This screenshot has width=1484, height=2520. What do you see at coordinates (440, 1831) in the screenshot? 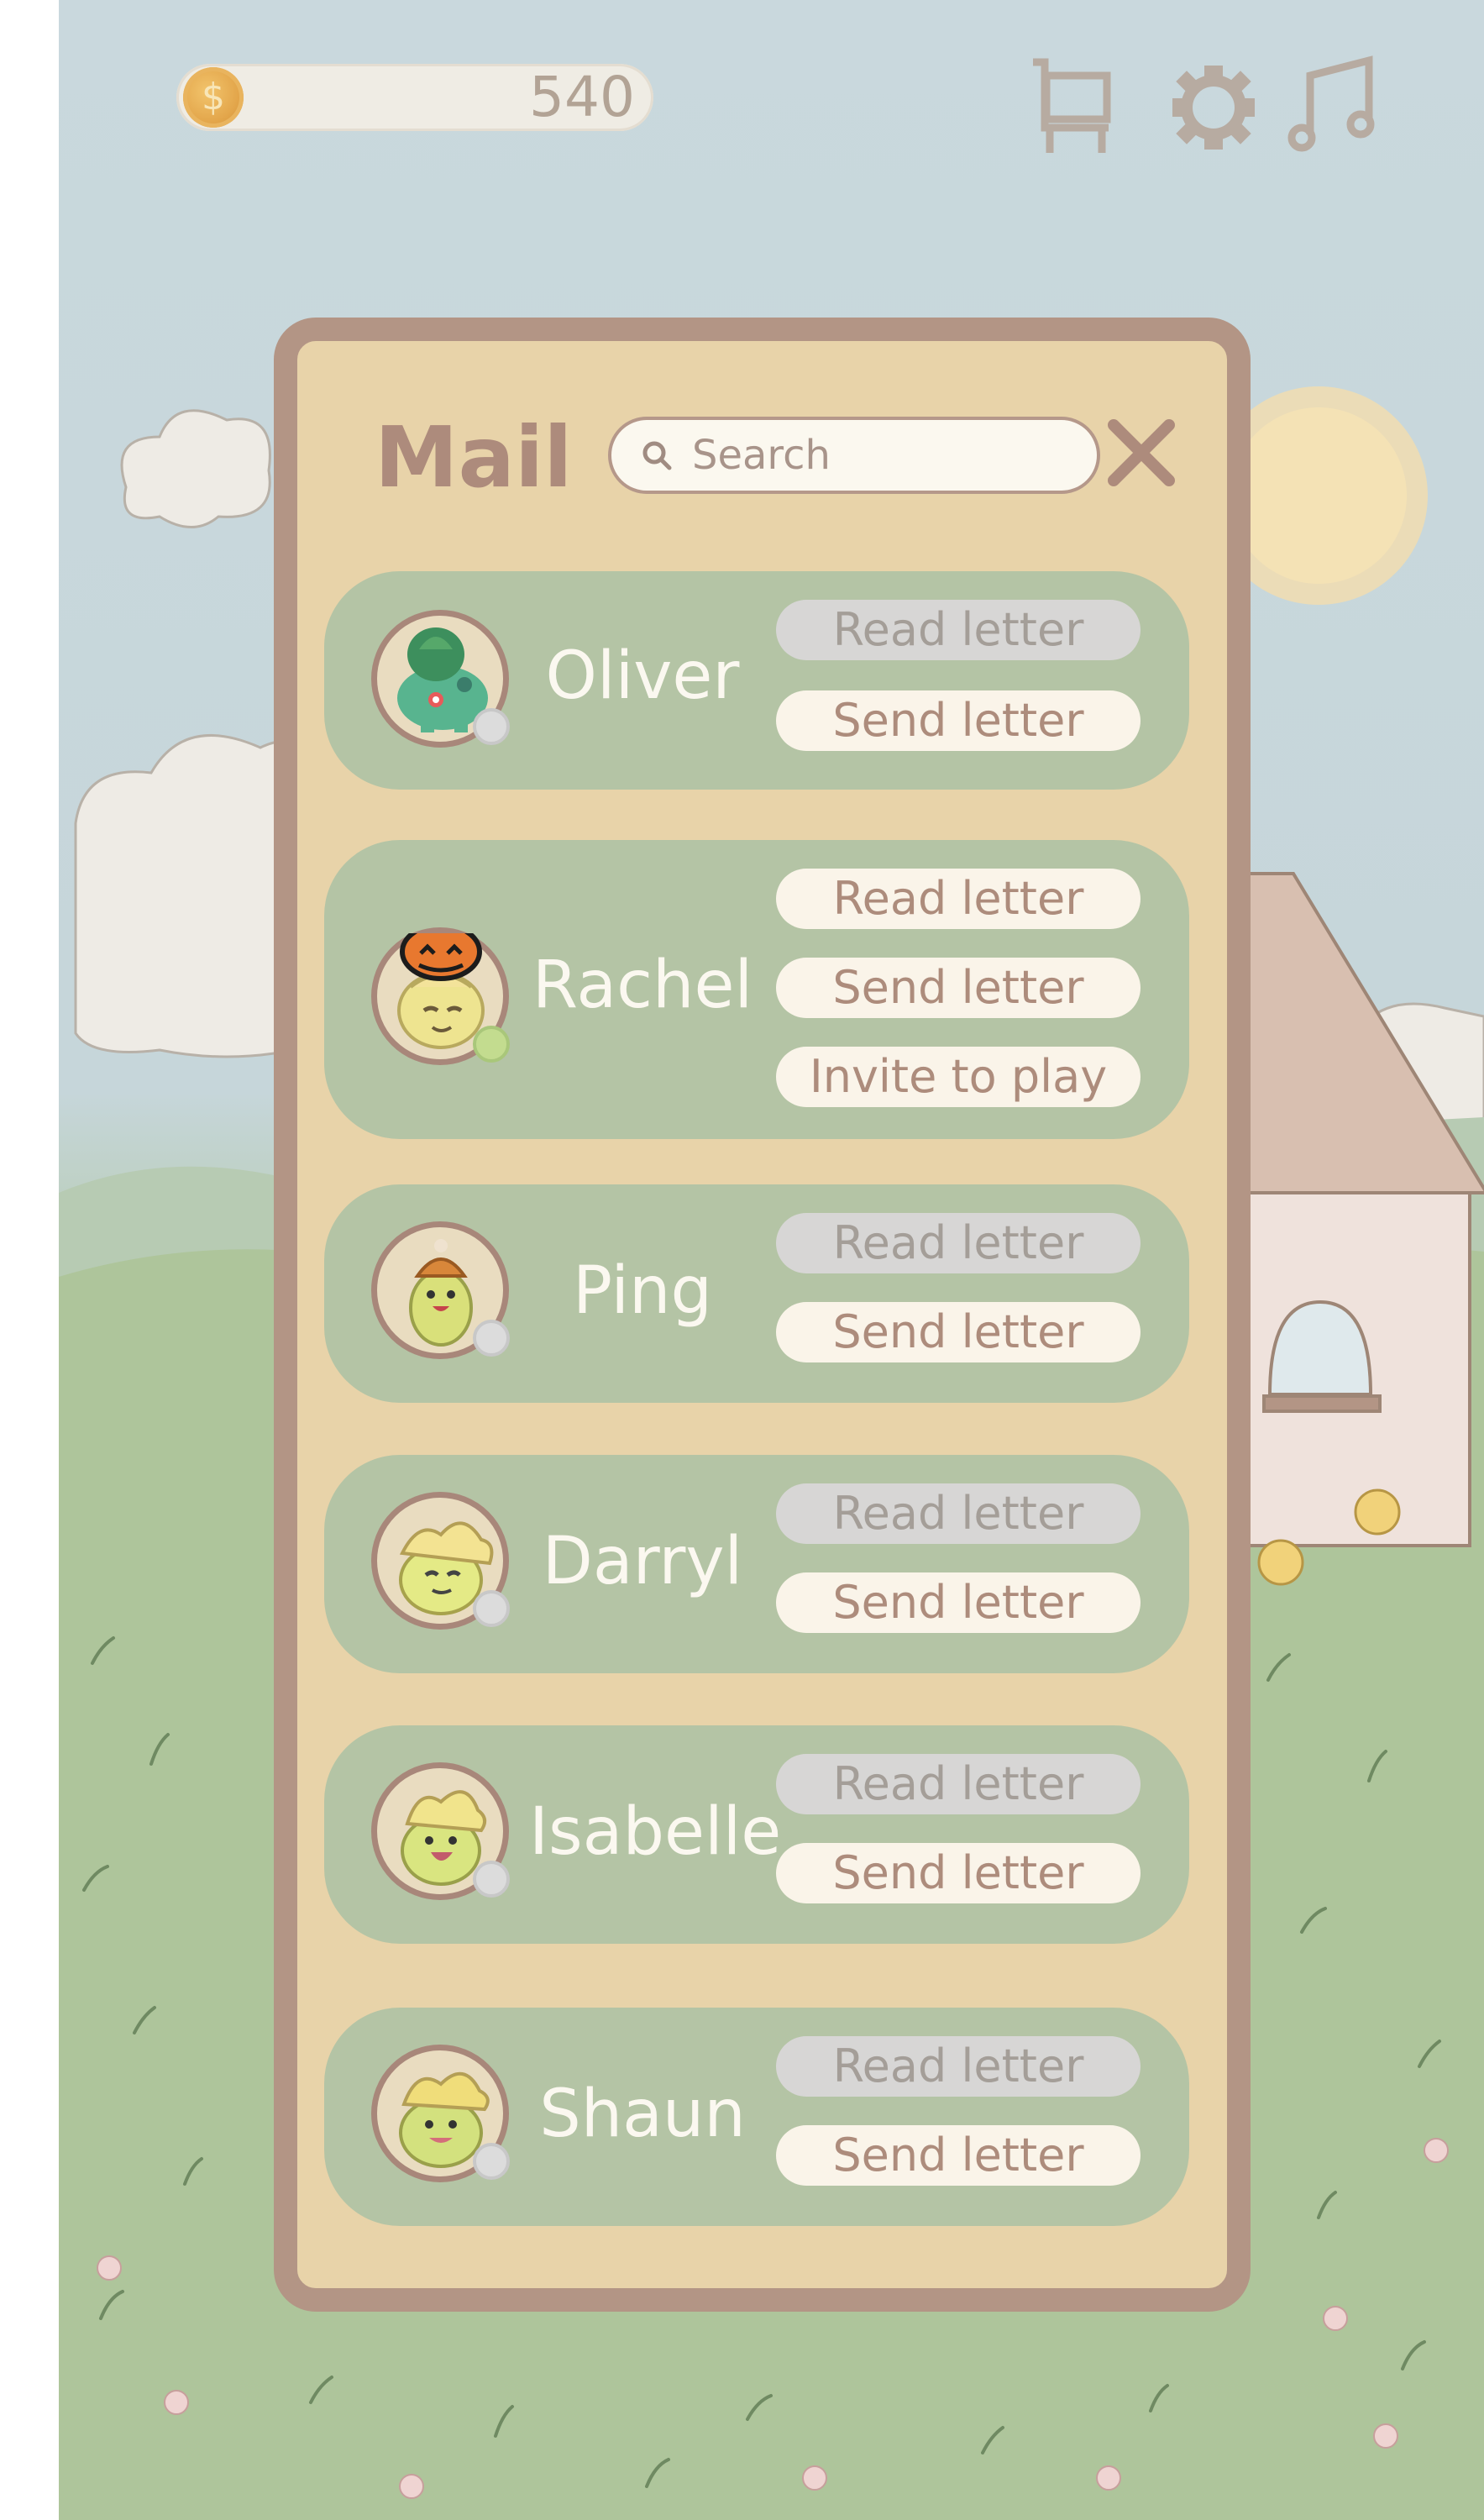
I see `avatar-isabelle` at bounding box center [440, 1831].